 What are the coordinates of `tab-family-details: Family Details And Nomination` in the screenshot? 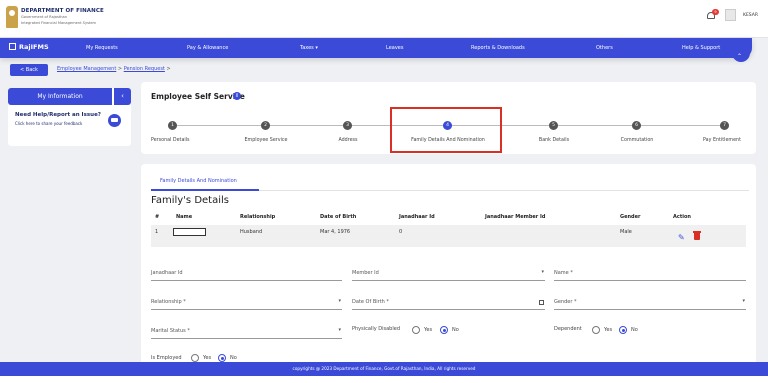 It's located at (198, 181).